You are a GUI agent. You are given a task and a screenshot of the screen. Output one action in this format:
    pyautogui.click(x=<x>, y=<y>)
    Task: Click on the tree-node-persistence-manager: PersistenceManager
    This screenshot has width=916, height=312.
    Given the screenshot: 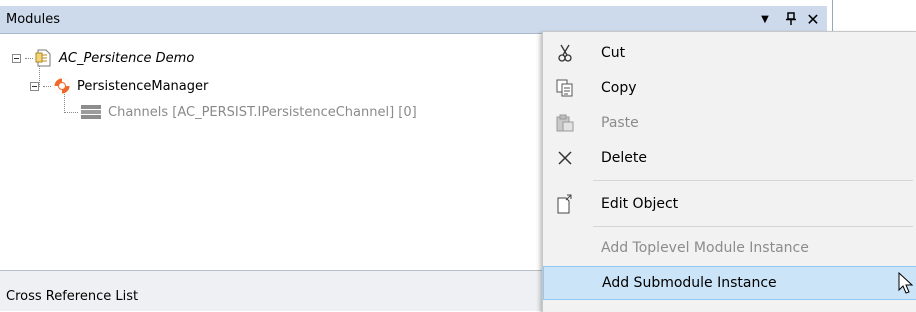 What is the action you would take?
    pyautogui.click(x=119, y=86)
    